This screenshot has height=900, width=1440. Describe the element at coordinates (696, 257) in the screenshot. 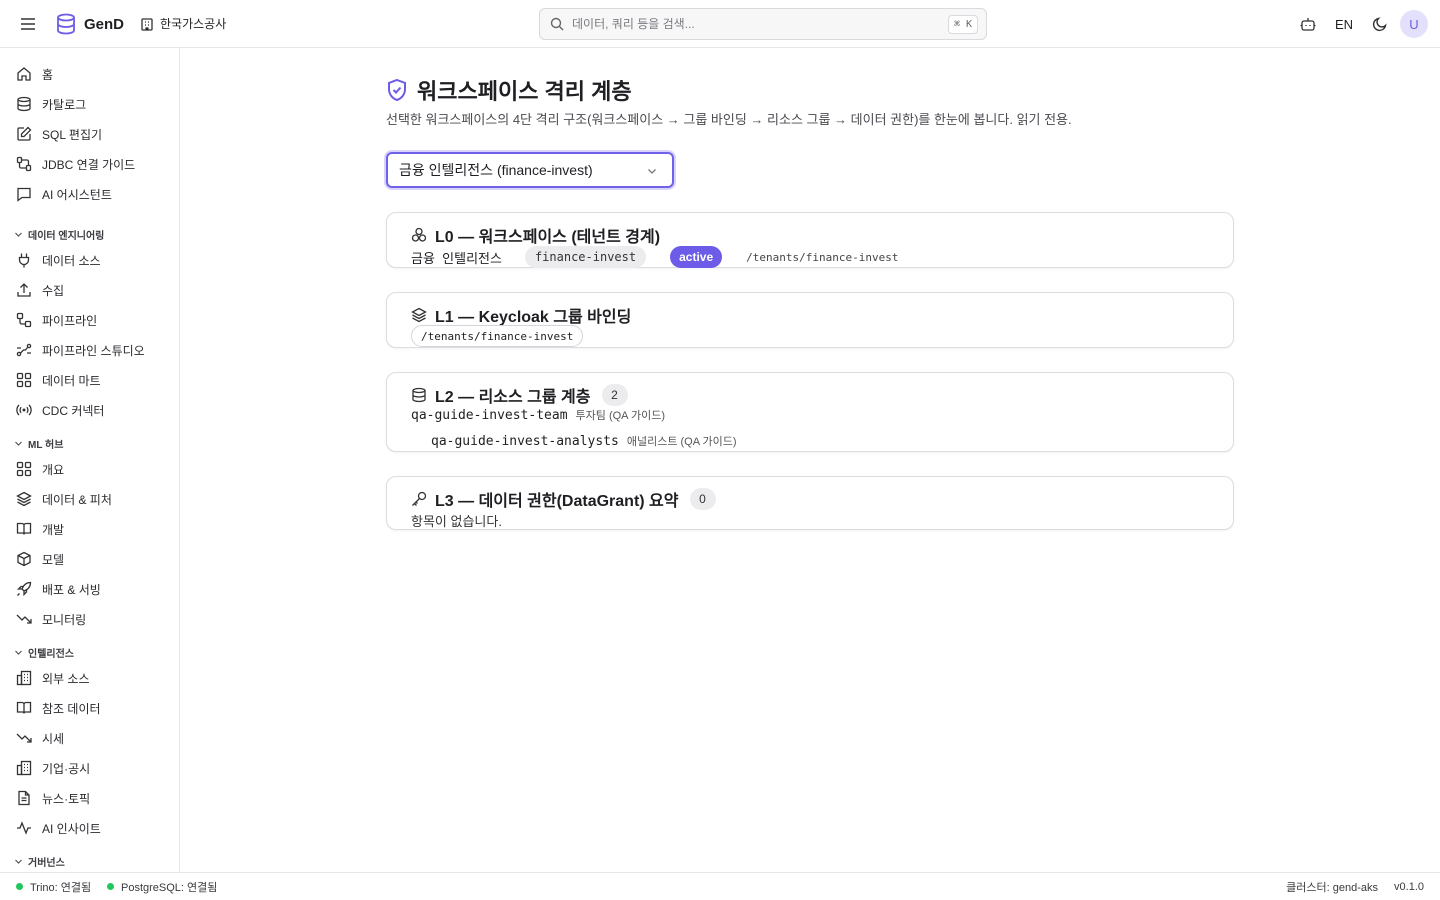

I see `status-badge: active` at that location.